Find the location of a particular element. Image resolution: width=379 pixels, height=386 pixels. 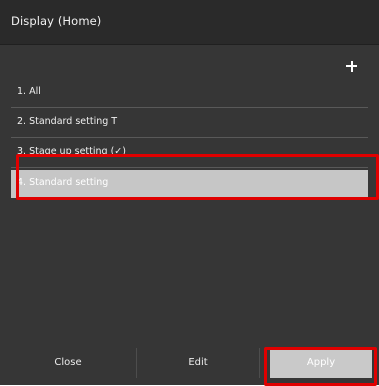

setting-item-label: 3. Stage up setting (✓) is located at coordinates (71, 151).